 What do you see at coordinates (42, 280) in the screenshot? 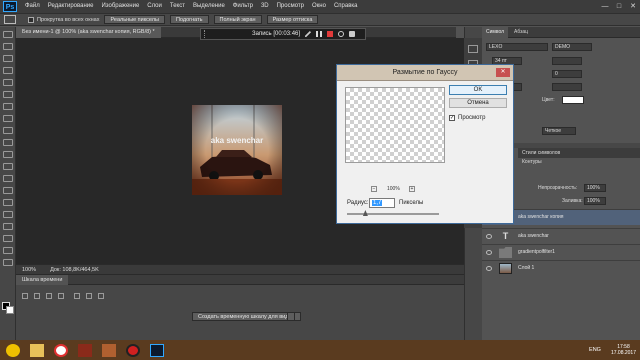
I see `tab-timeline: Шкала времени` at bounding box center [42, 280].